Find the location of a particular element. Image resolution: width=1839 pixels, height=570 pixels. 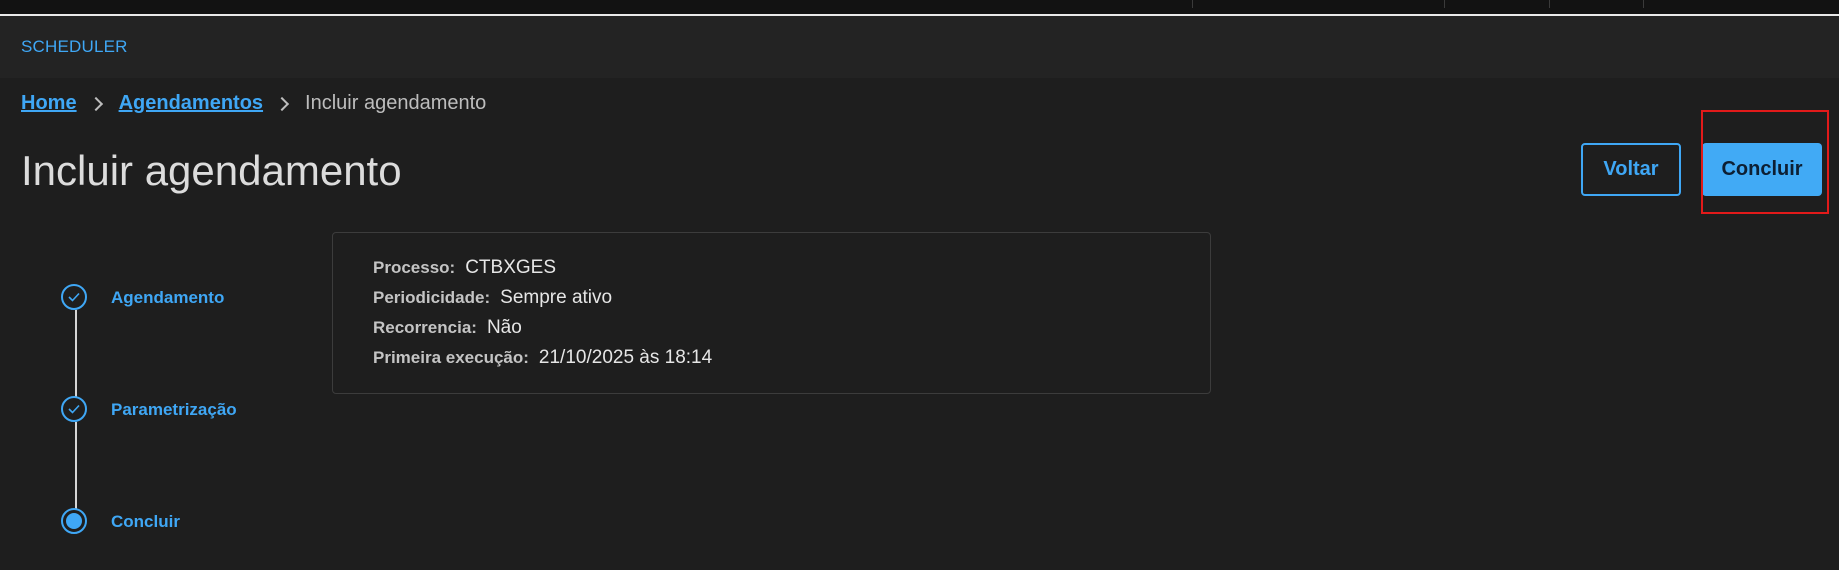

summary-key: Primeira execução: is located at coordinates (451, 357).